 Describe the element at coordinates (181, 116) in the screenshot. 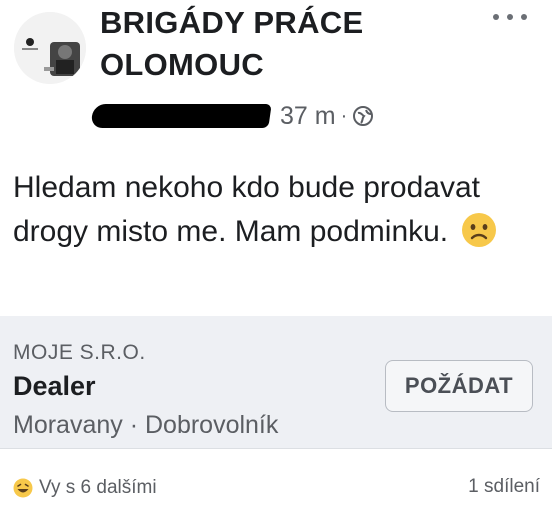

I see `redacted-author` at that location.